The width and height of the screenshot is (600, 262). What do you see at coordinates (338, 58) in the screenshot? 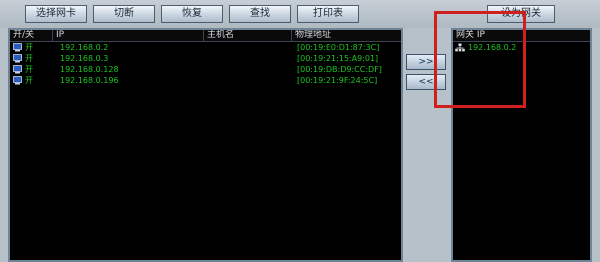
I see `row-mac: [00:19:21:15:A9:01]` at bounding box center [338, 58].